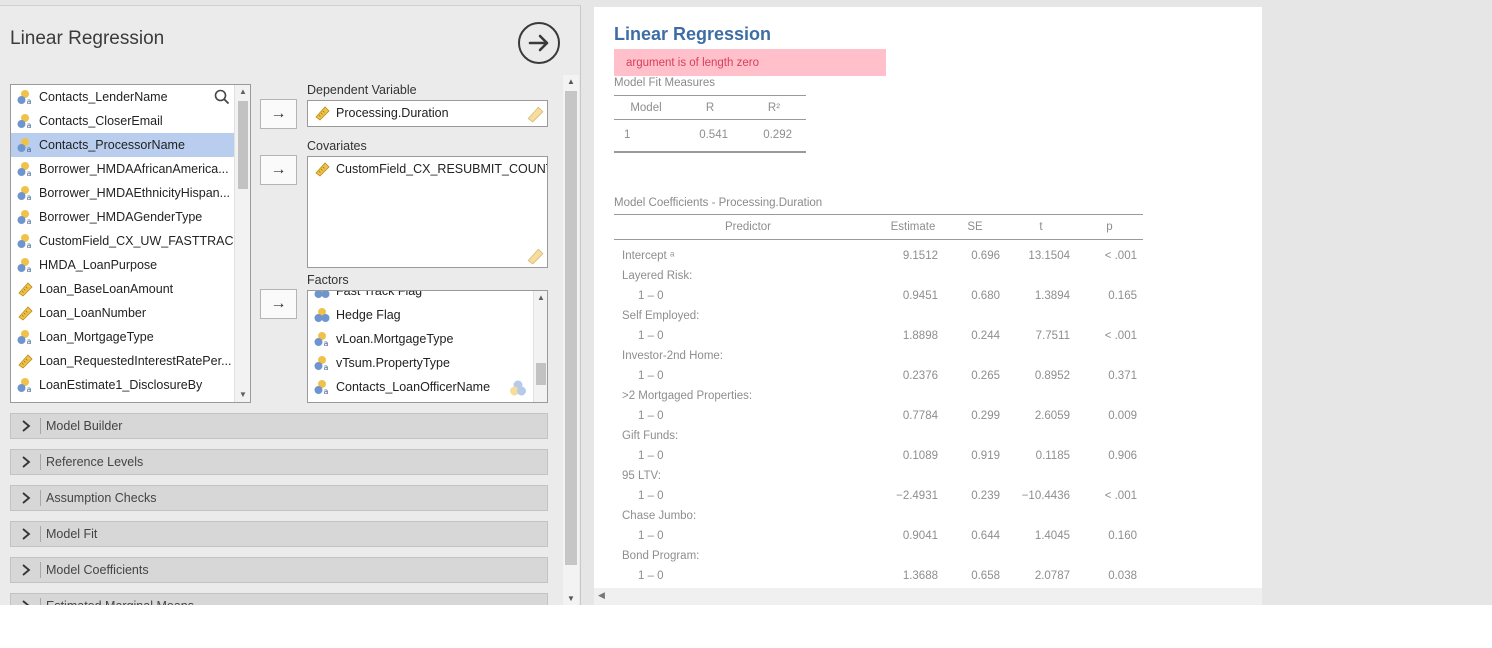 Image resolution: width=1492 pixels, height=648 pixels. What do you see at coordinates (646, 136) in the screenshot?
I see `fit-model-cell: 1` at bounding box center [646, 136].